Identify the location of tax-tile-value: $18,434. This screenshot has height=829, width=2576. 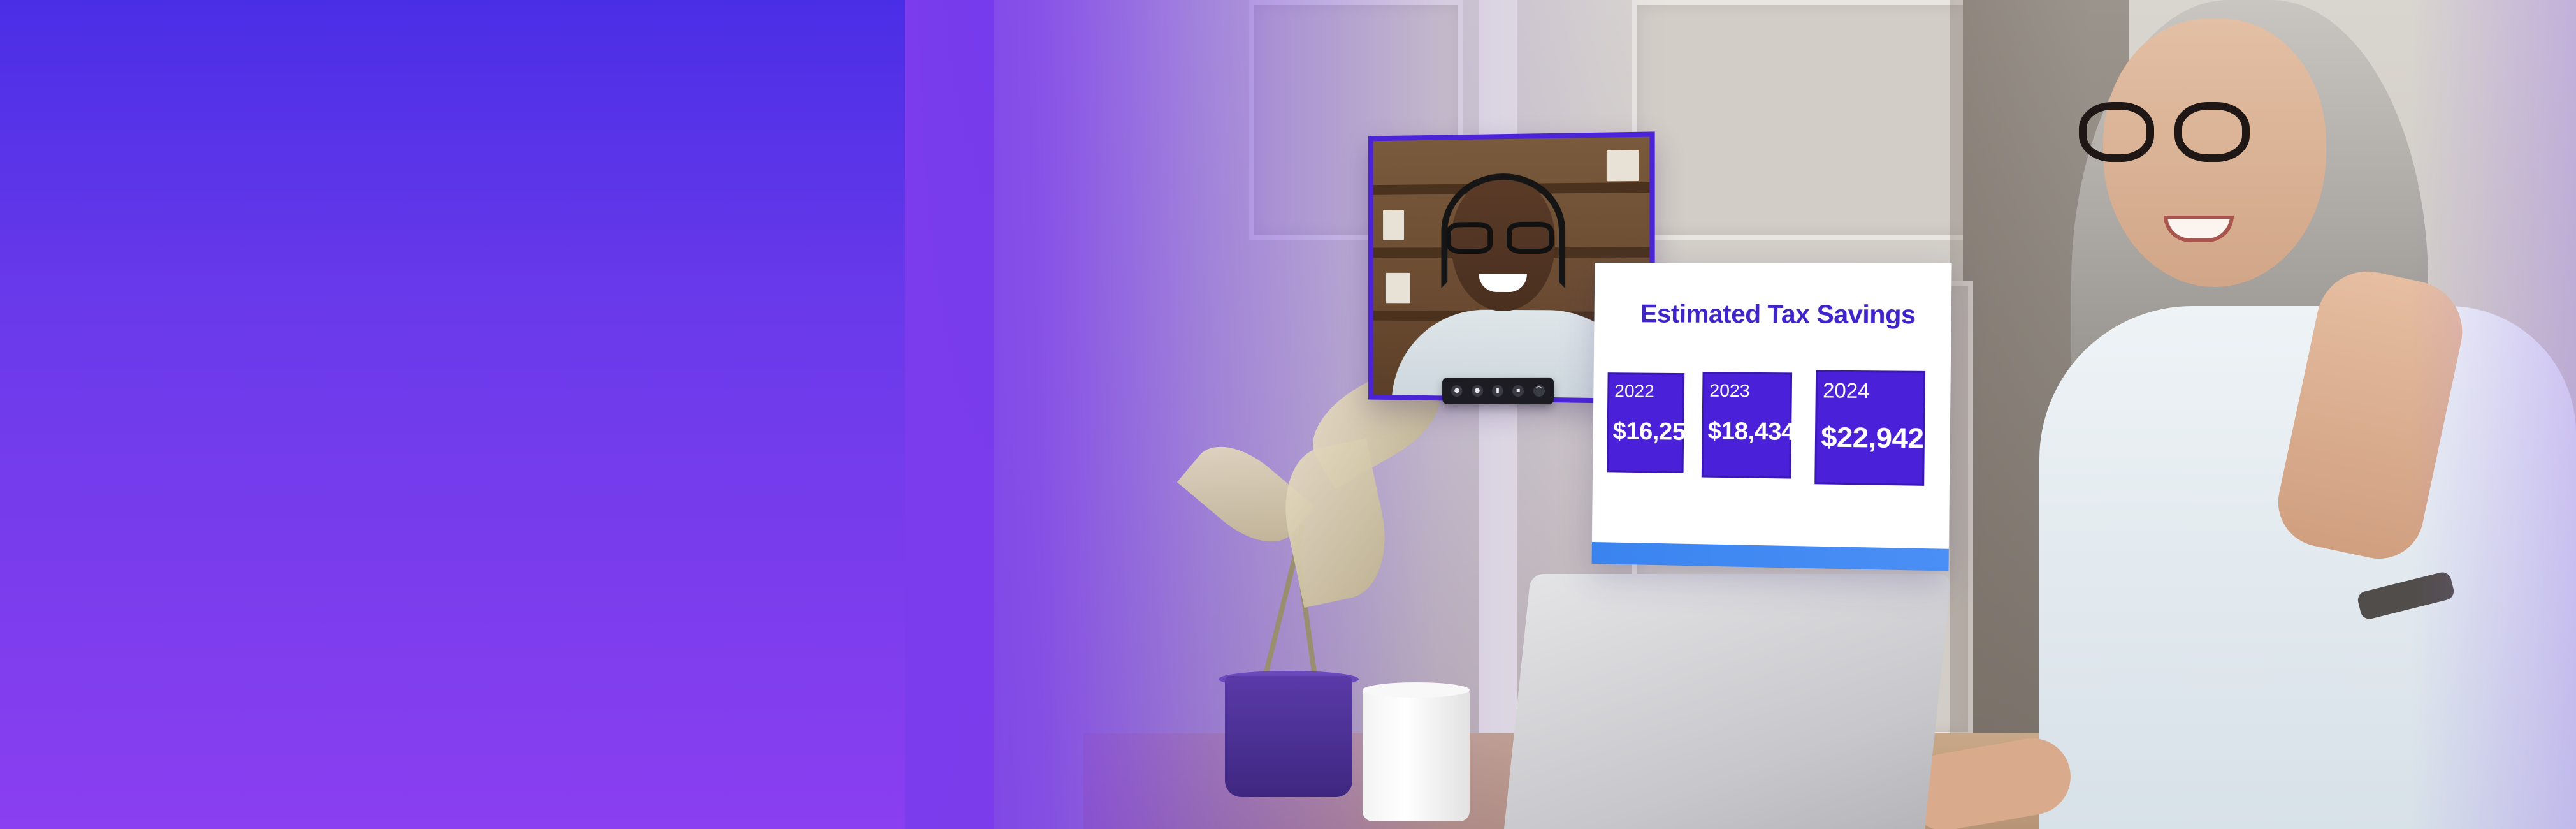
(1751, 431).